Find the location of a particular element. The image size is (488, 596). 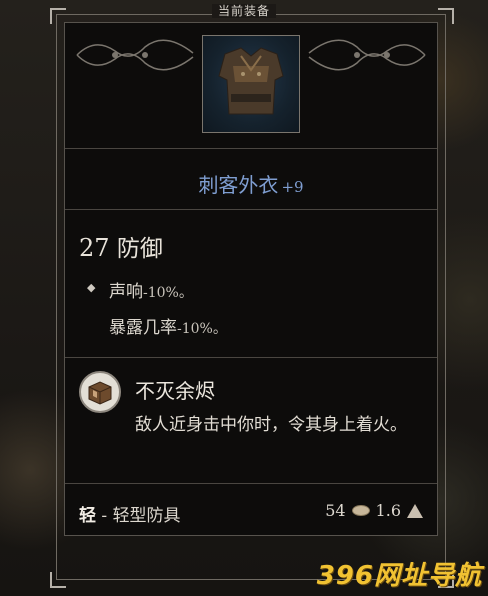

item-name: 刺客外衣 +9 is located at coordinates (251, 183).